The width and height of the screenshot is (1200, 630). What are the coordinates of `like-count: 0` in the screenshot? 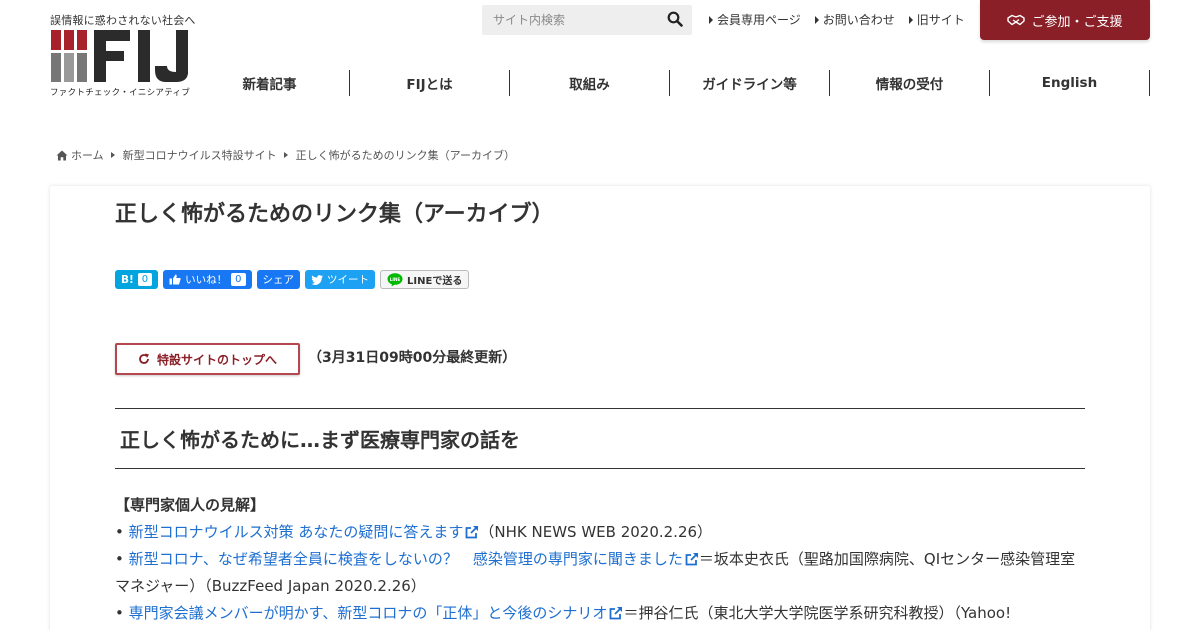 It's located at (238, 279).